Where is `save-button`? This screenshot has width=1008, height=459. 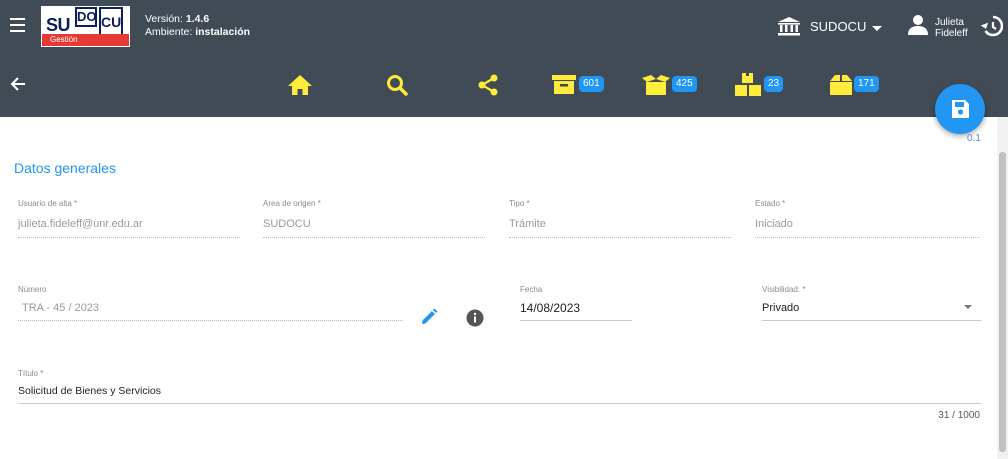
save-button is located at coordinates (960, 109).